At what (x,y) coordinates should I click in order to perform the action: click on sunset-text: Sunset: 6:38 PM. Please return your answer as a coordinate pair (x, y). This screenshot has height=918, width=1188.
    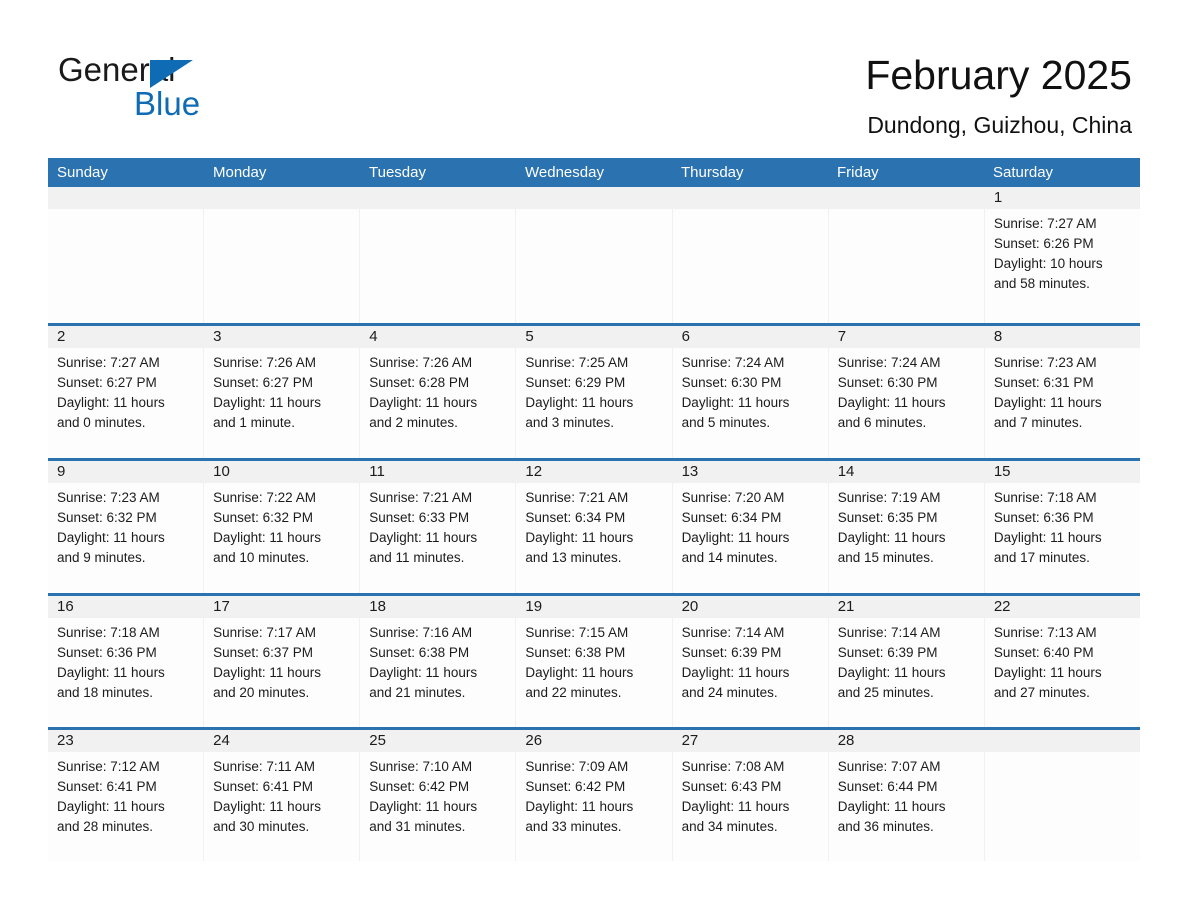
    Looking at the image, I should click on (575, 652).